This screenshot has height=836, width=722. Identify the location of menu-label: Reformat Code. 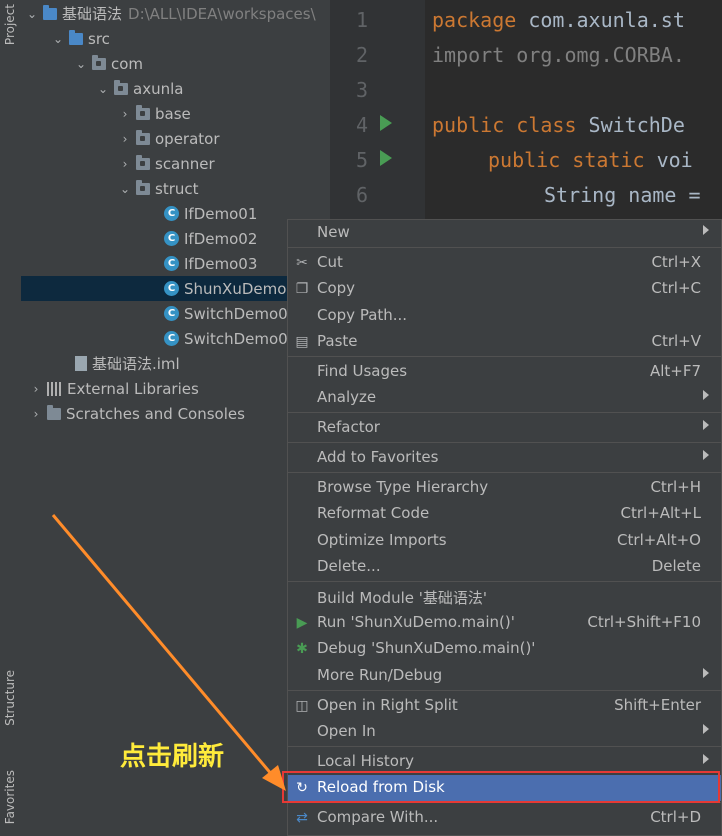
(373, 513).